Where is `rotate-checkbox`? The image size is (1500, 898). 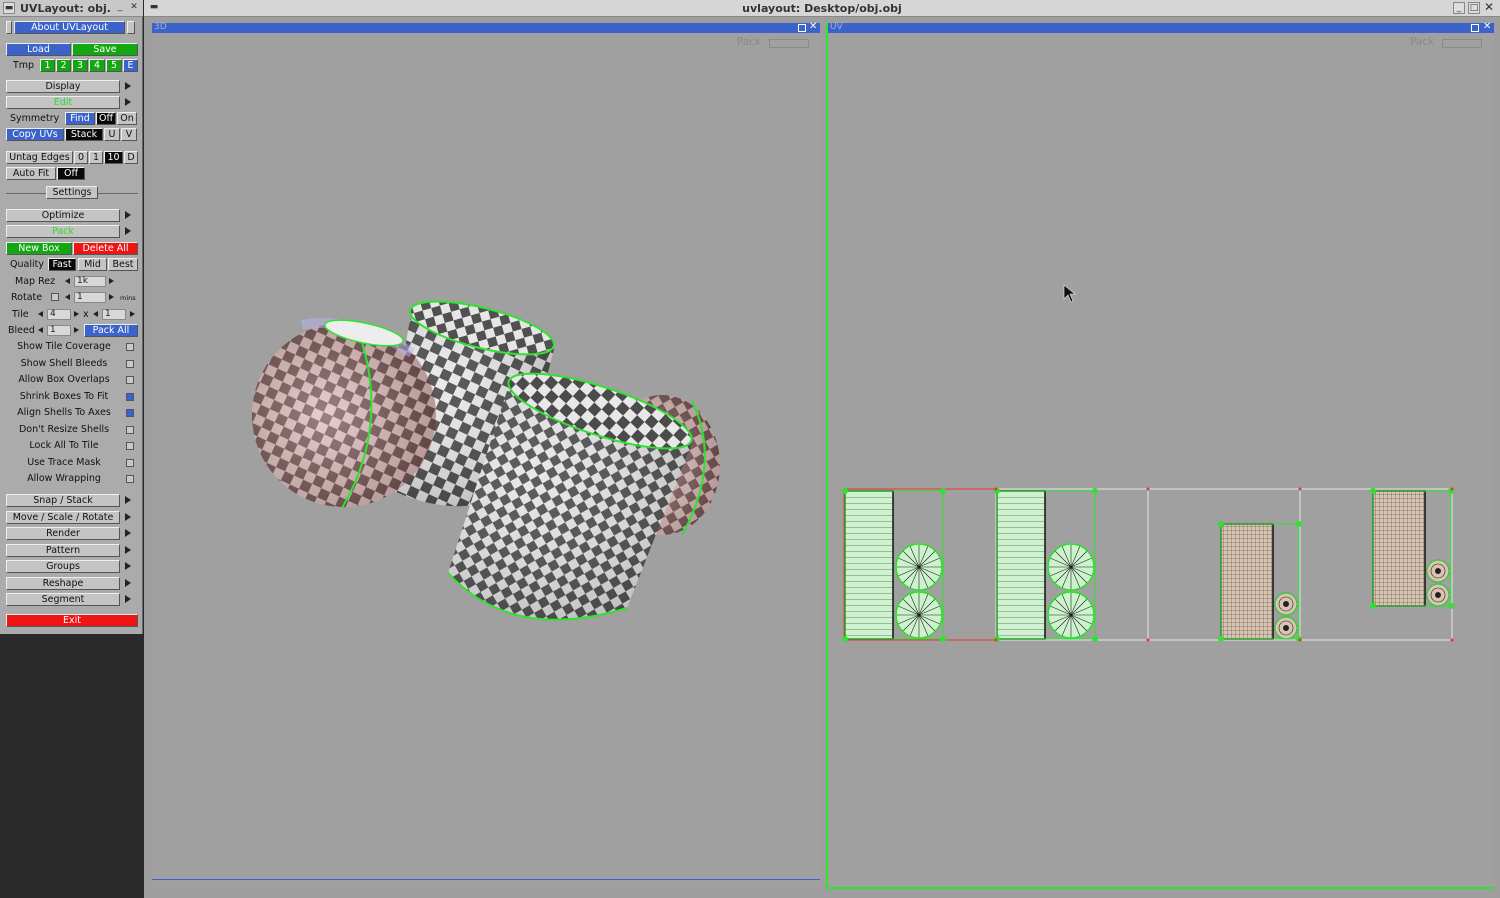
rotate-checkbox is located at coordinates (55, 297).